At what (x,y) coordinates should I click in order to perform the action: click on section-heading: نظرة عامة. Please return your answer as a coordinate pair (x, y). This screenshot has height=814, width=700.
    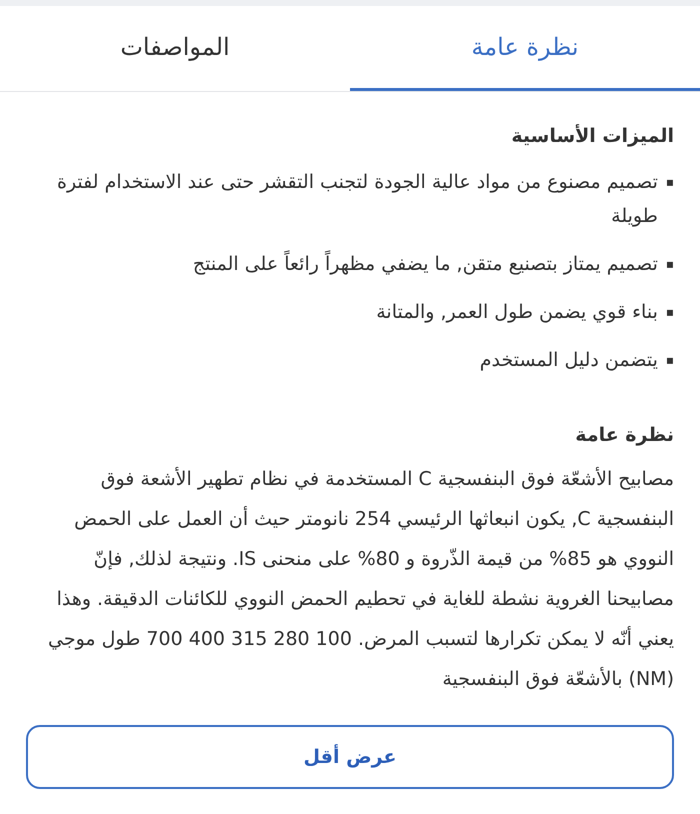
    Looking at the image, I should click on (624, 435).